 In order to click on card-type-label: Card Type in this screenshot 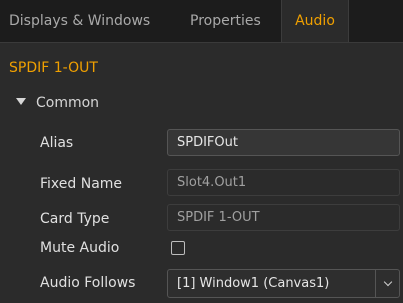, I will do `click(75, 219)`.